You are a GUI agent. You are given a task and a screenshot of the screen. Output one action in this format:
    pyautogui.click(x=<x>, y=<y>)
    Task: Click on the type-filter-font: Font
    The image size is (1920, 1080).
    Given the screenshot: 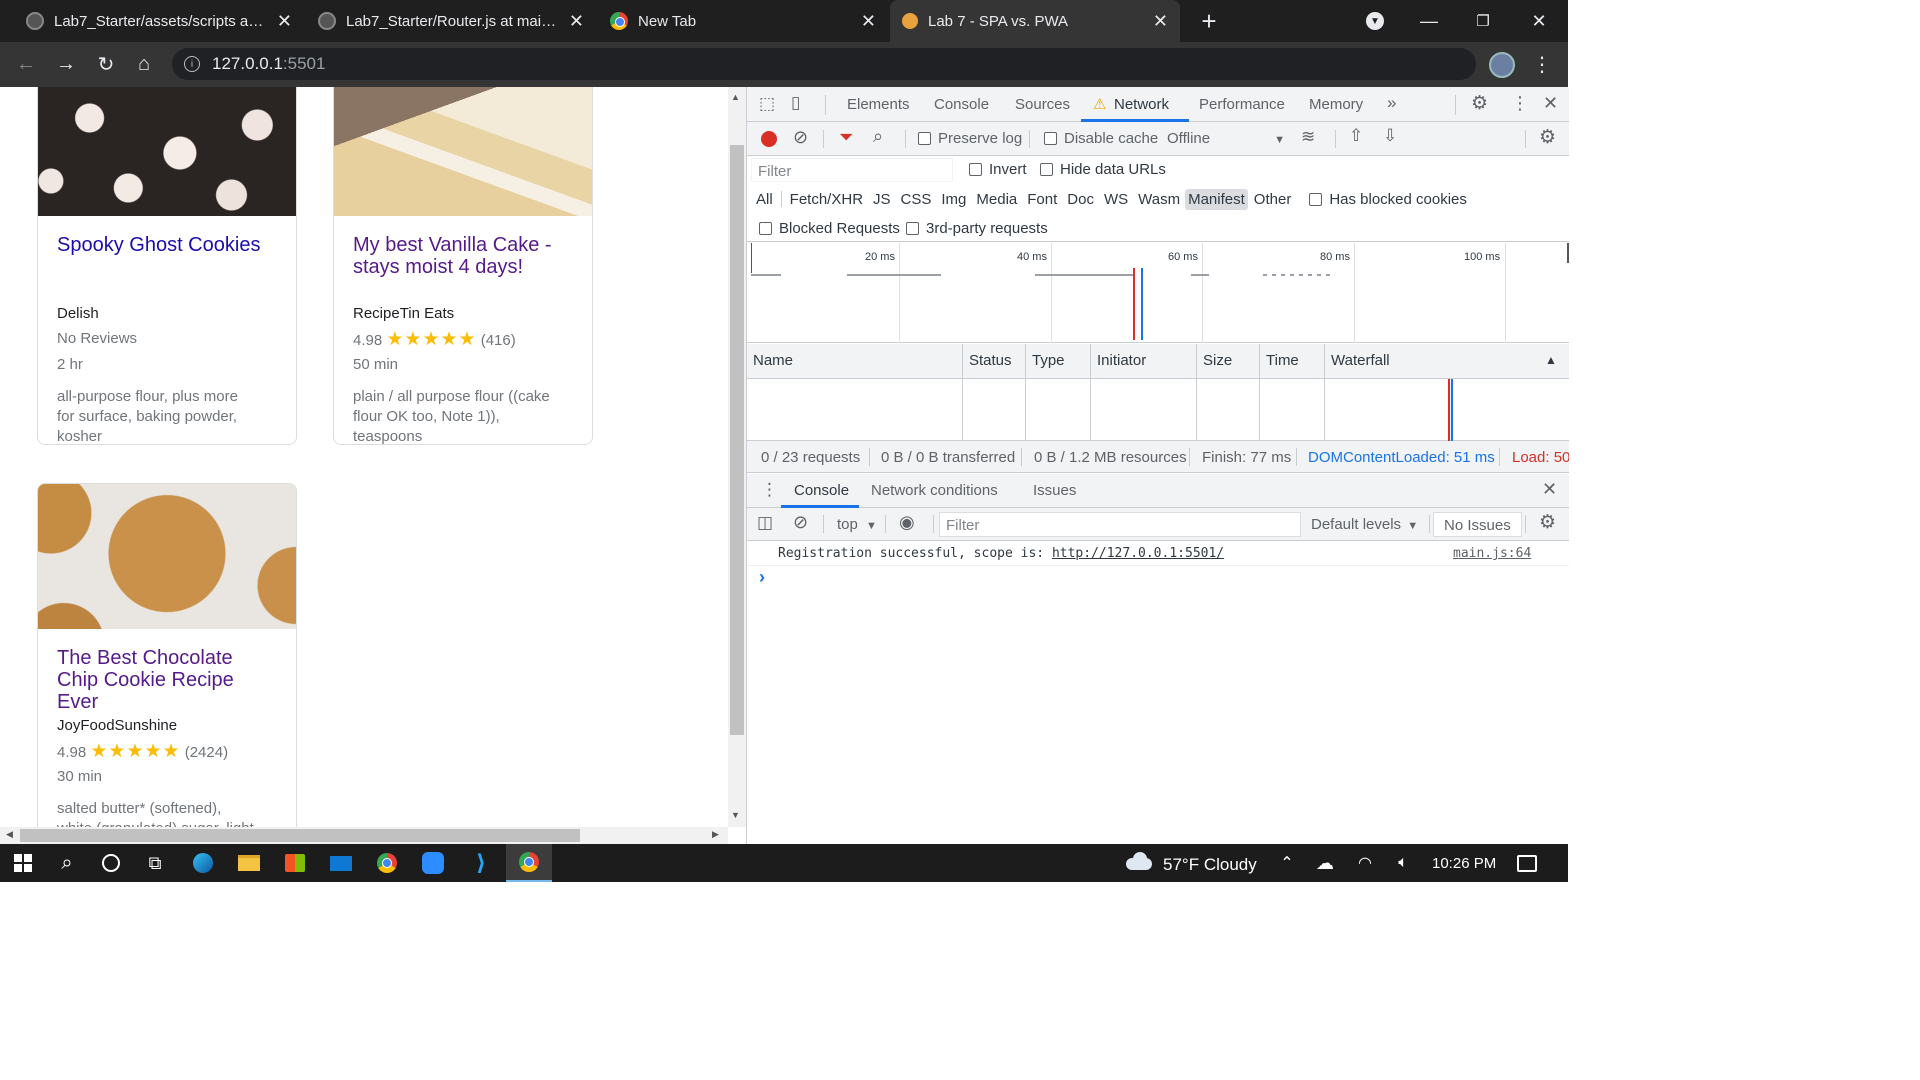 What is the action you would take?
    pyautogui.click(x=1042, y=199)
    